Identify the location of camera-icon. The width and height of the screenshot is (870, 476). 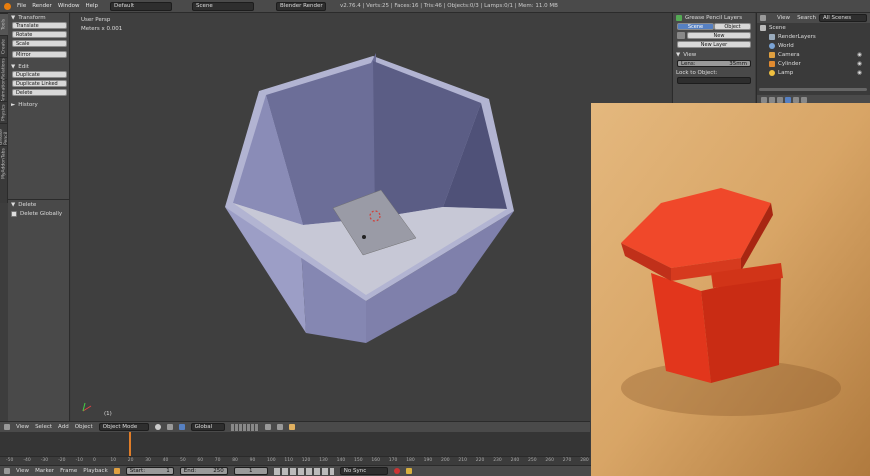
(772, 54).